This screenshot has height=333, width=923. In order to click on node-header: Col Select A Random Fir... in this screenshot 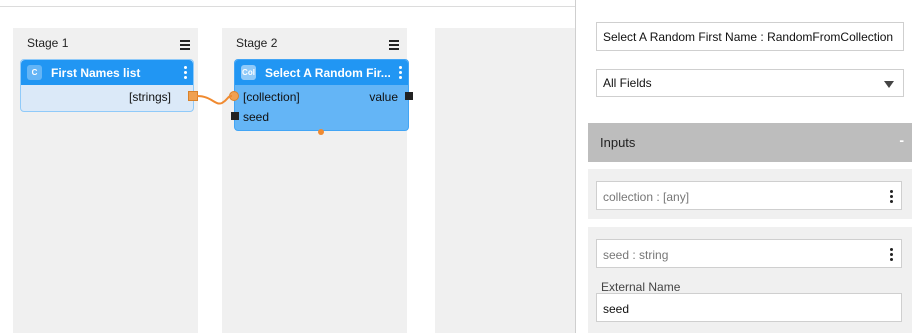, I will do `click(321, 72)`.